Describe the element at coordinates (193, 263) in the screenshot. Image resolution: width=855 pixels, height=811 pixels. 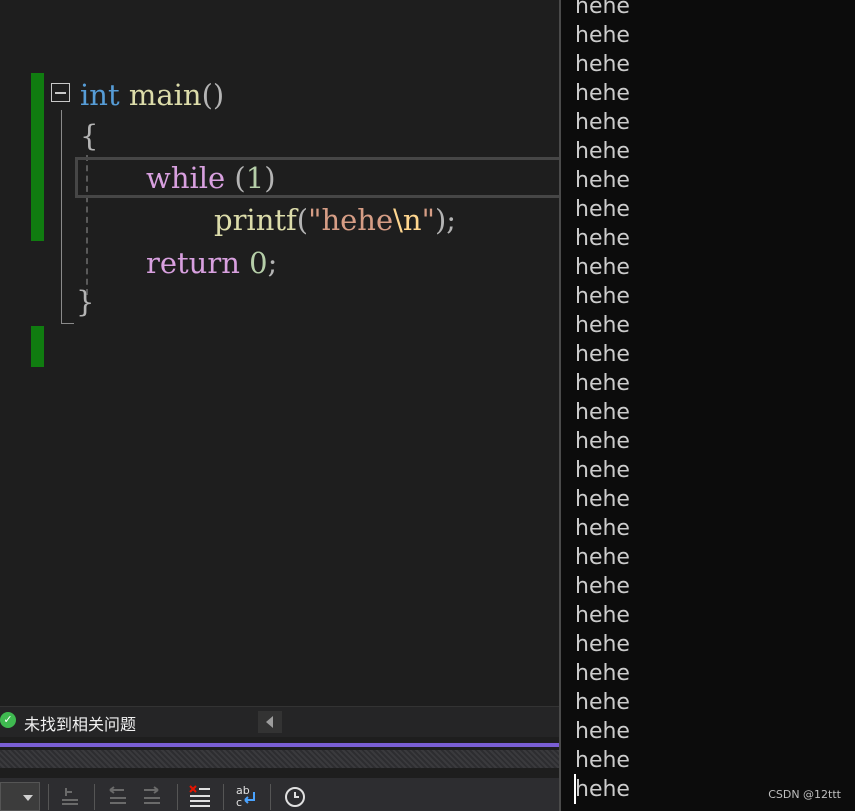
I see `code-token: return` at that location.